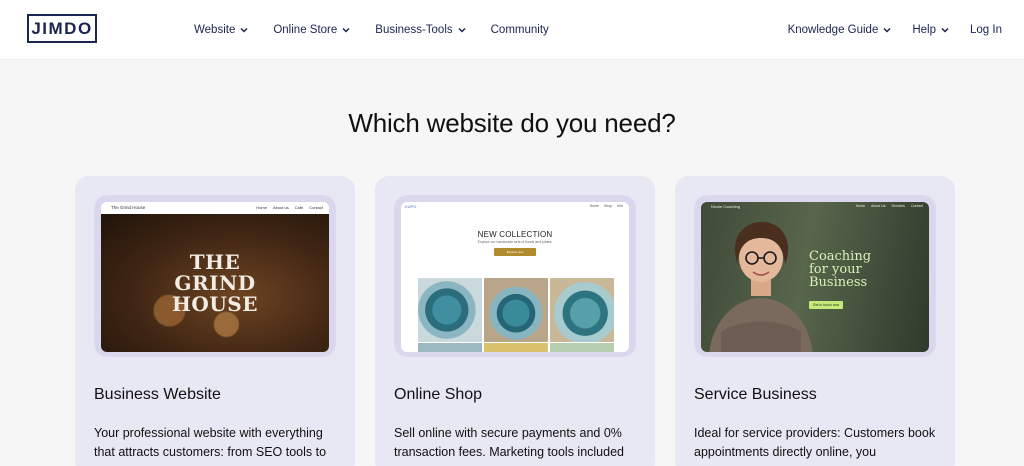 Image resolution: width=1024 pixels, height=466 pixels. Describe the element at coordinates (924, 30) in the screenshot. I see `nav-help-label: Help` at that location.